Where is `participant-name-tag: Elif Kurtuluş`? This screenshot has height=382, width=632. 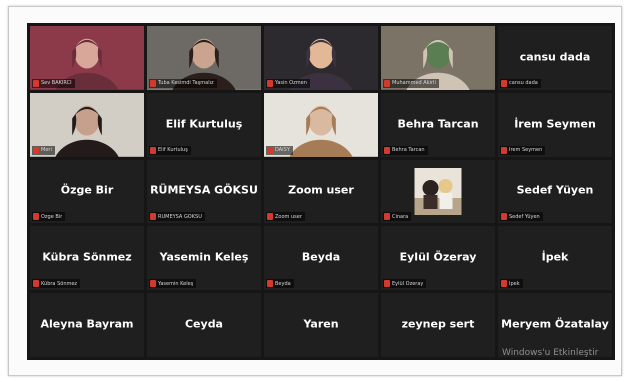
participant-name-tag: Elif Kurtuluş is located at coordinates (170, 150).